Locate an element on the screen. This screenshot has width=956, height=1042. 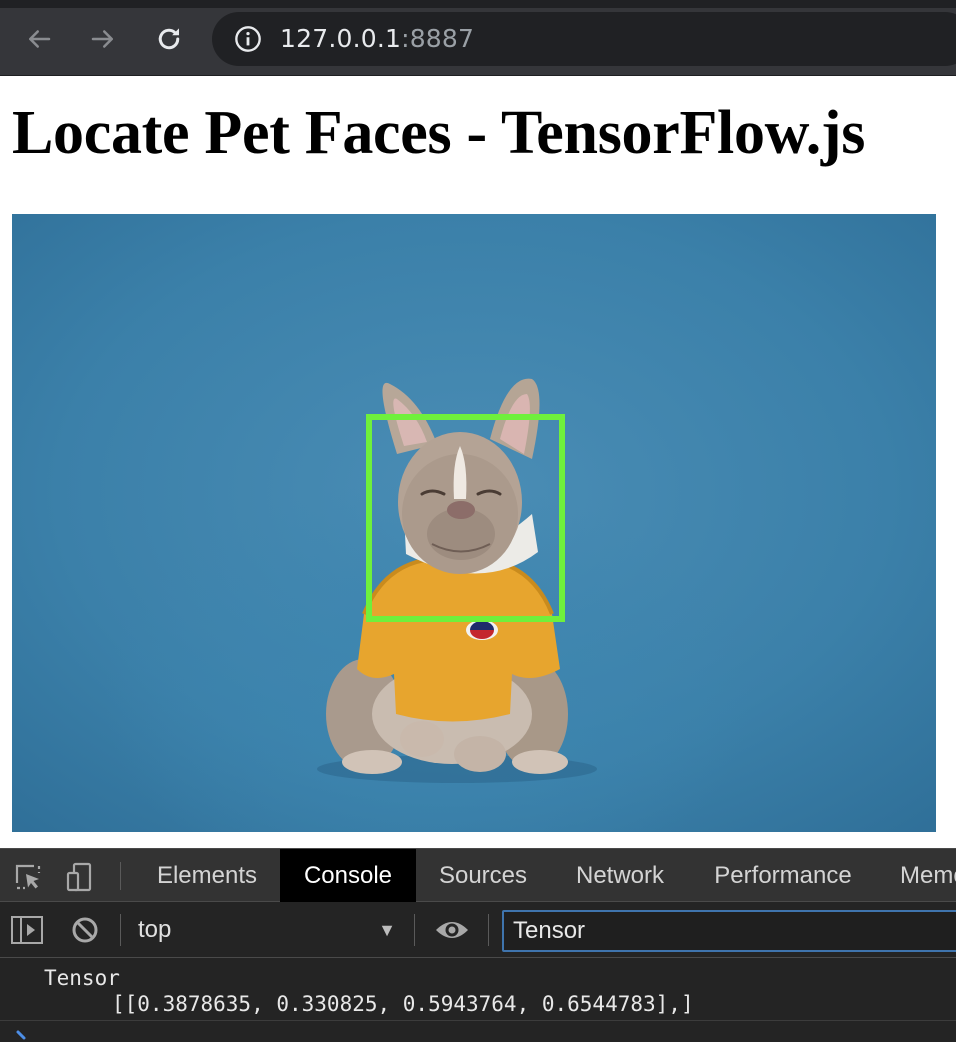
reload-button is located at coordinates (169, 39).